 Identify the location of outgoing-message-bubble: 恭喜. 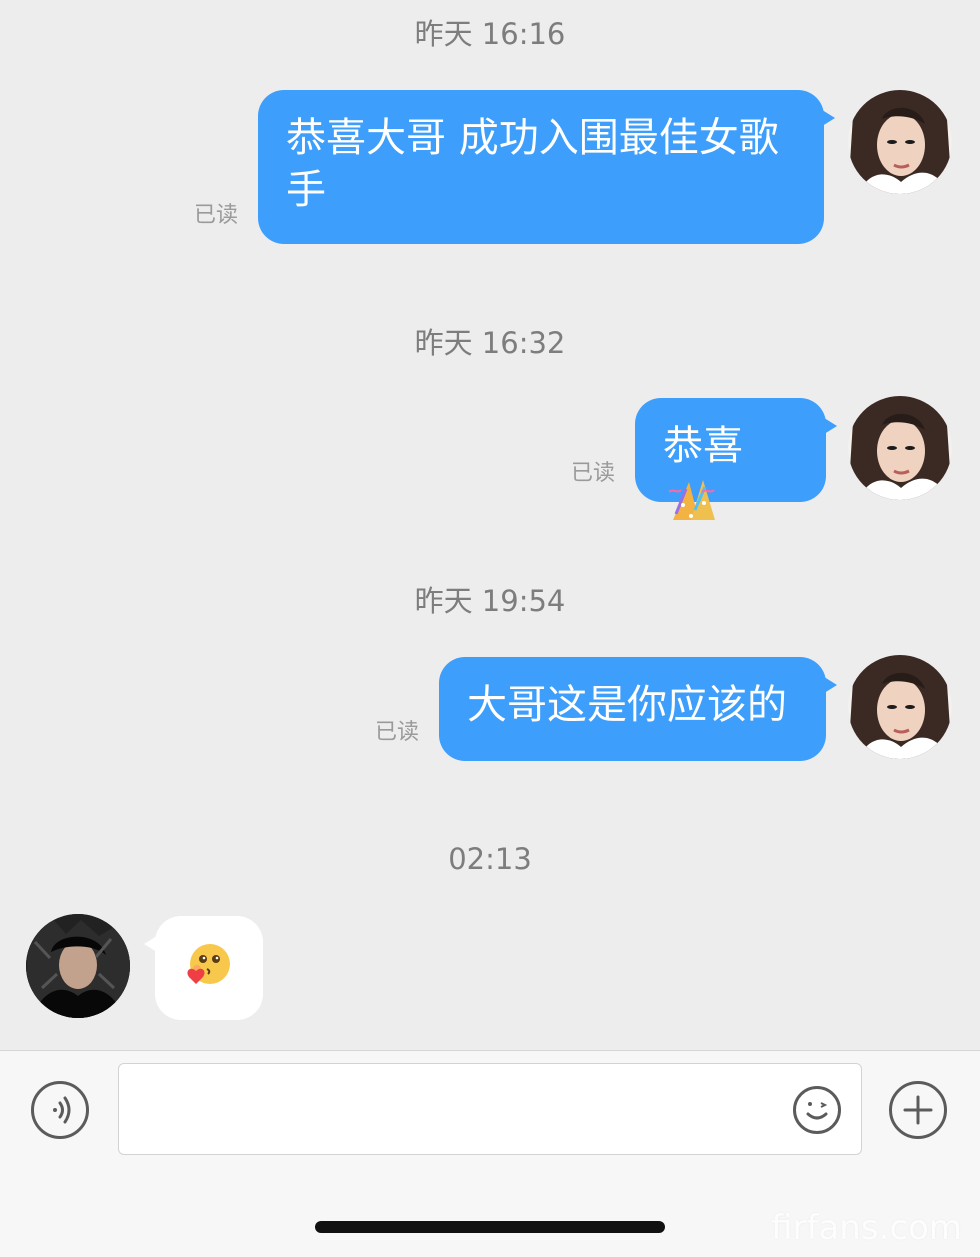
(736, 459).